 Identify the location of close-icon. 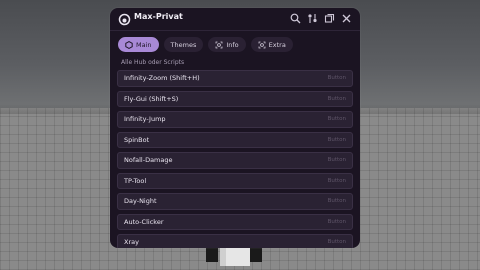
(346, 18).